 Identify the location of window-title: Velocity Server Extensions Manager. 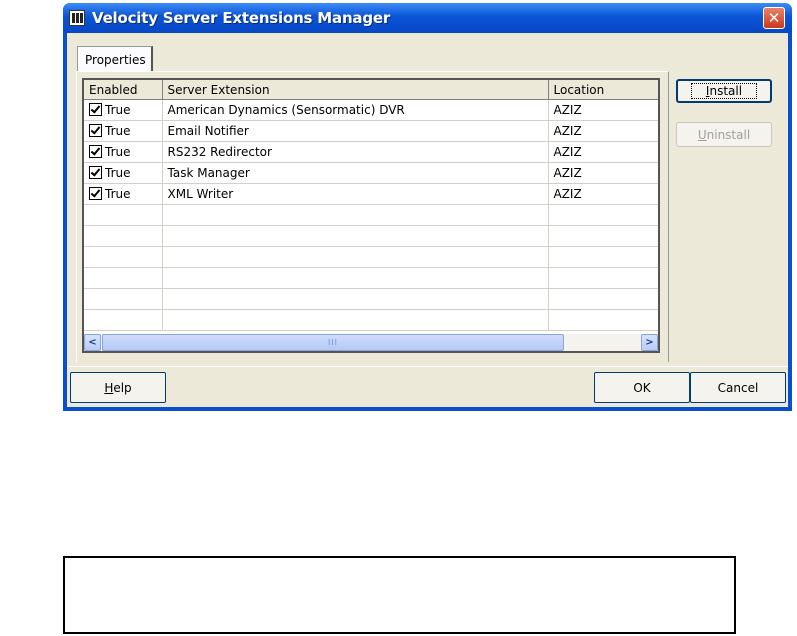
(241, 18).